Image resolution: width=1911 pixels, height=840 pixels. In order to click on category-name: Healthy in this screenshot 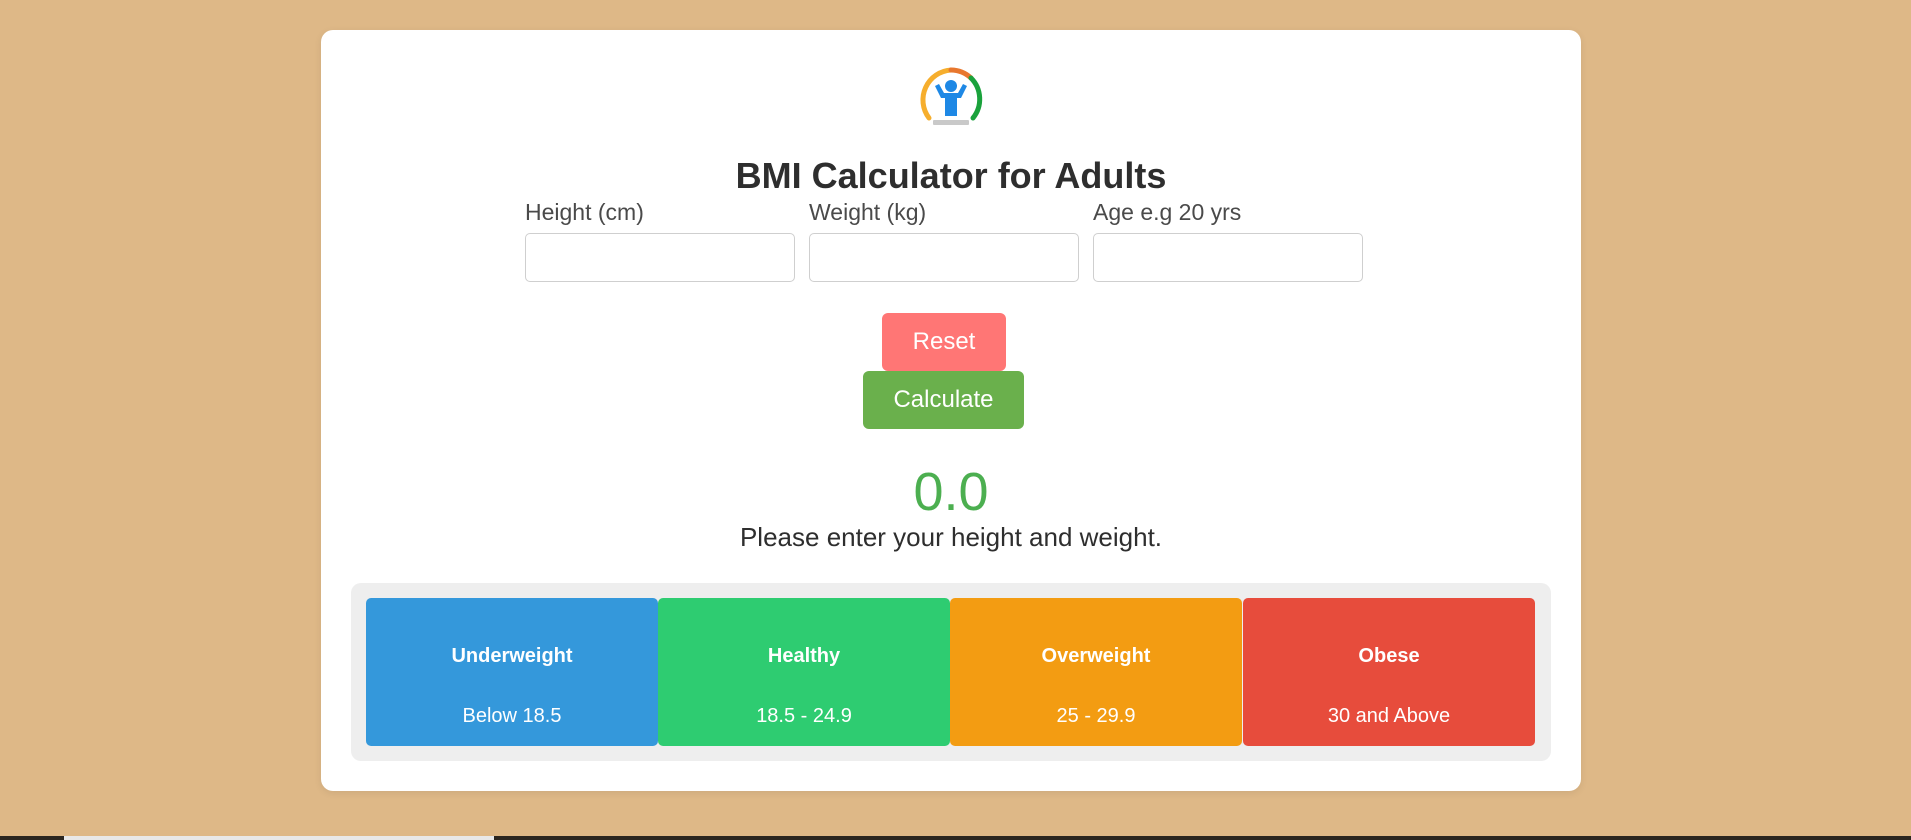, I will do `click(804, 656)`.